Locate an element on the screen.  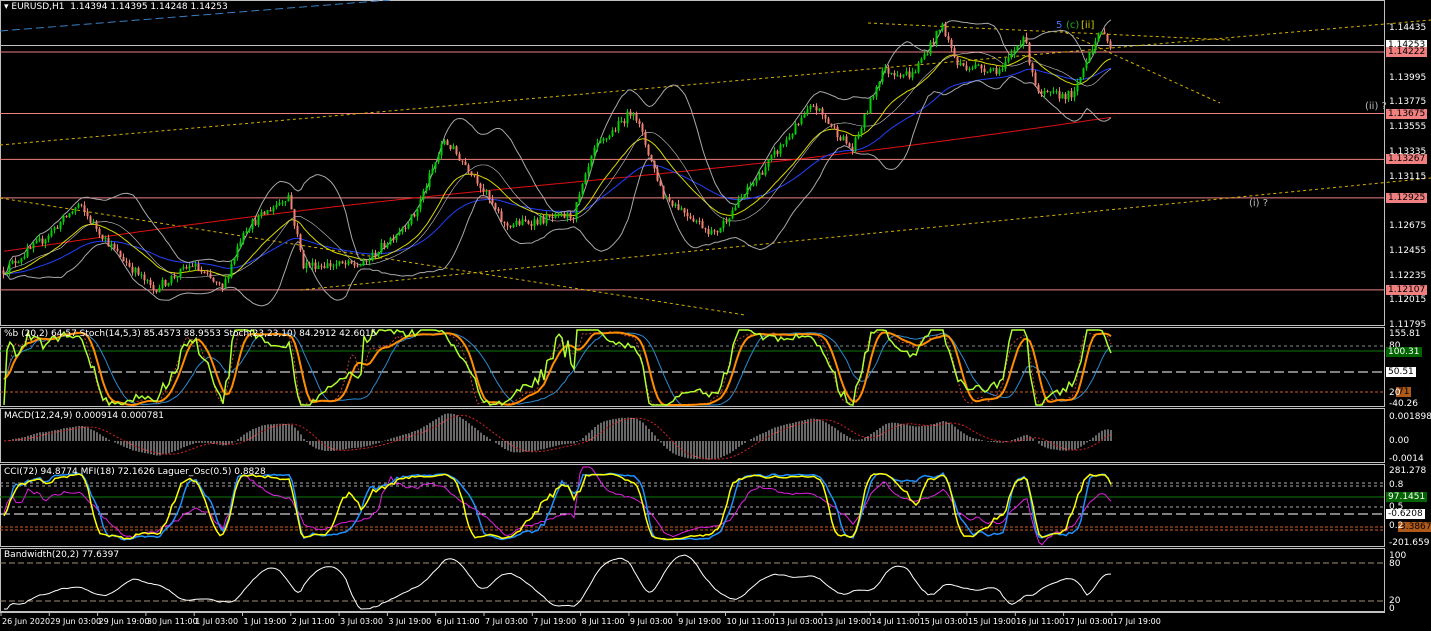
price-tick: 1.13115 is located at coordinates (1408, 176).